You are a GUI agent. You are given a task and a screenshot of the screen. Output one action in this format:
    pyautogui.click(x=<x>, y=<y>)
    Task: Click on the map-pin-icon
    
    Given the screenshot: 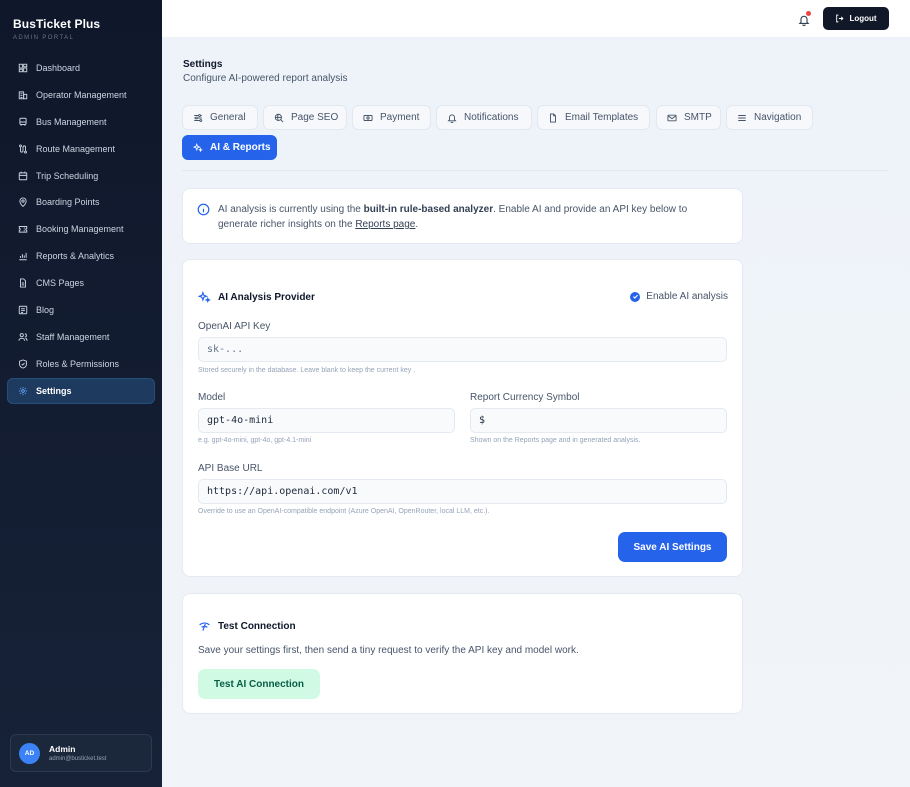 What is the action you would take?
    pyautogui.click(x=23, y=203)
    